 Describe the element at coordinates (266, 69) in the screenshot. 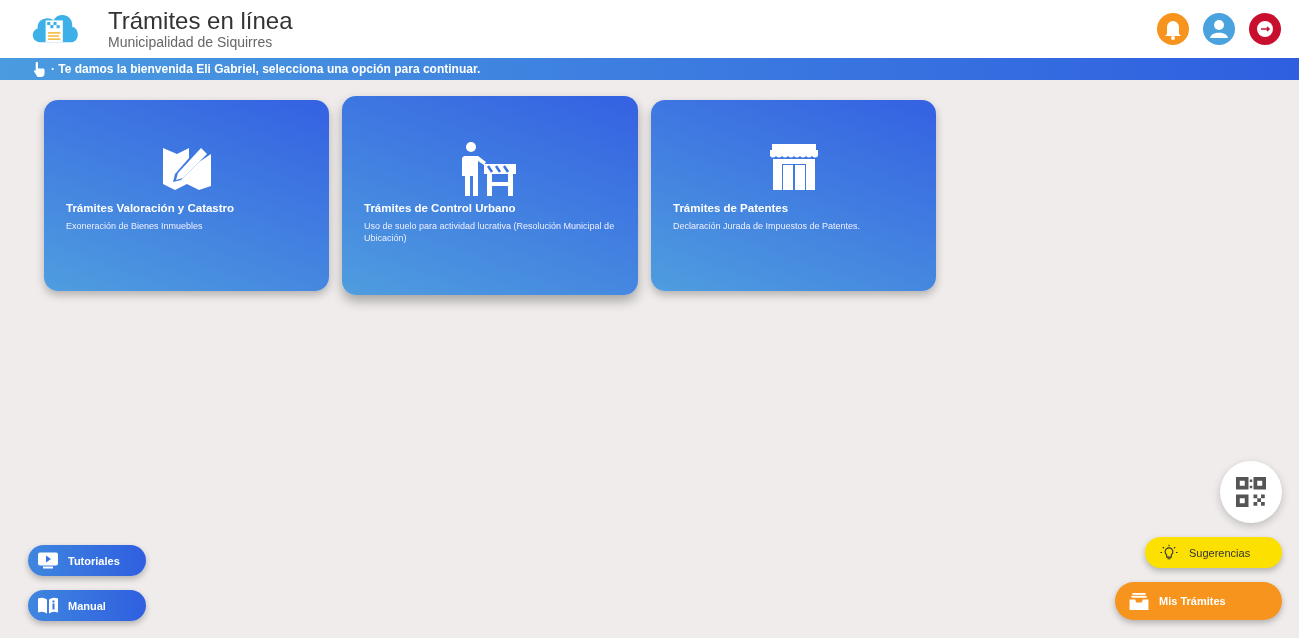

I see `welcome-message: · Te damos la bienvenida Eli Gabriel, selecciona una opción para continuar.` at that location.